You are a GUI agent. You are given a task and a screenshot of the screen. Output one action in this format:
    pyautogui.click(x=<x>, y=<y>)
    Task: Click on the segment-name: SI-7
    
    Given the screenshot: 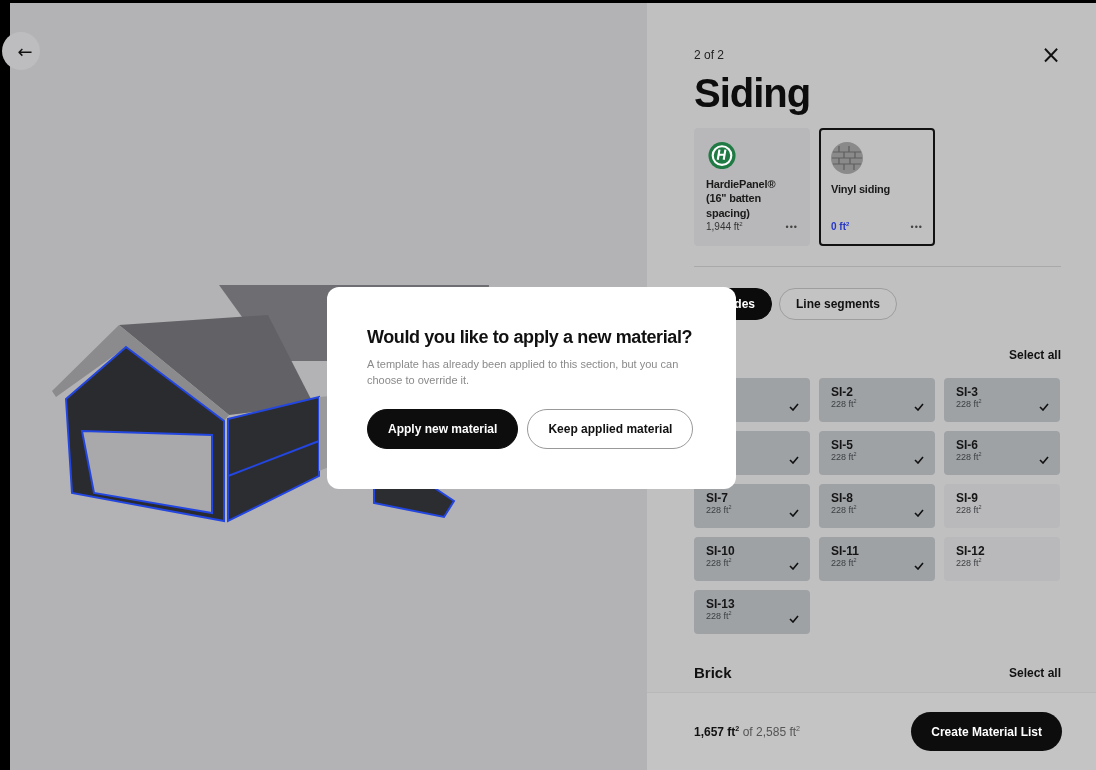 What is the action you would take?
    pyautogui.click(x=717, y=498)
    